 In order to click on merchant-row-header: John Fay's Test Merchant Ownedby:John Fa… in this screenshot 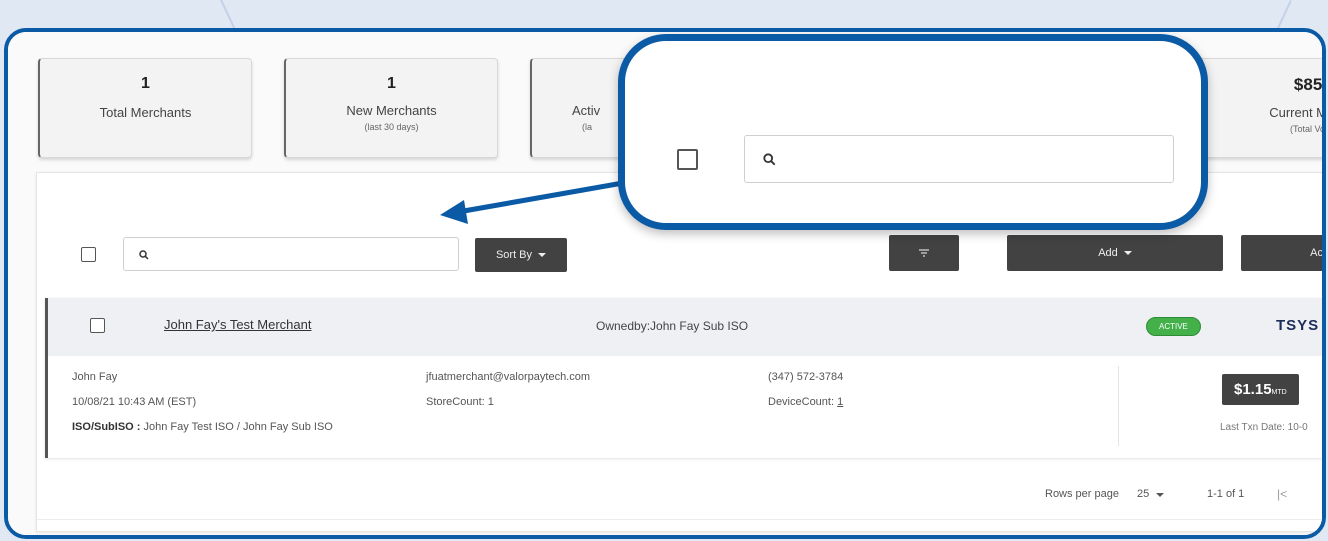, I will do `click(685, 327)`.